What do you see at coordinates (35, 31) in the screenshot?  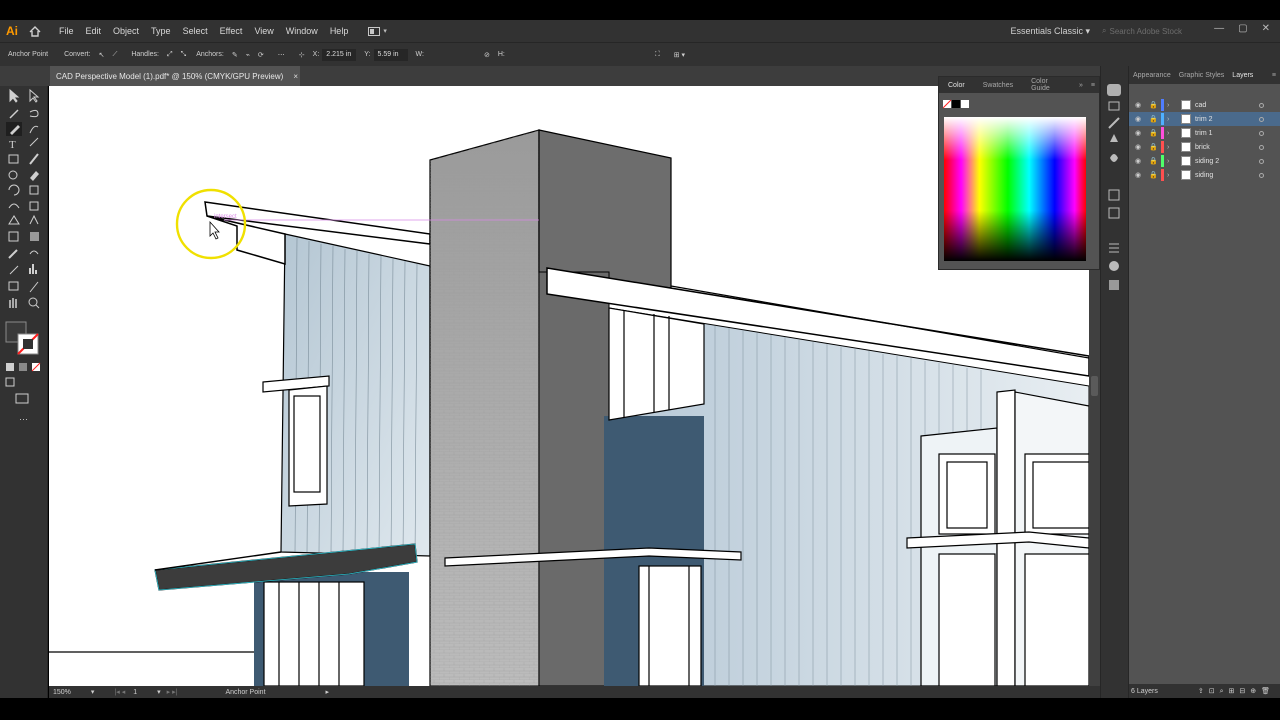 I see `home-icon` at bounding box center [35, 31].